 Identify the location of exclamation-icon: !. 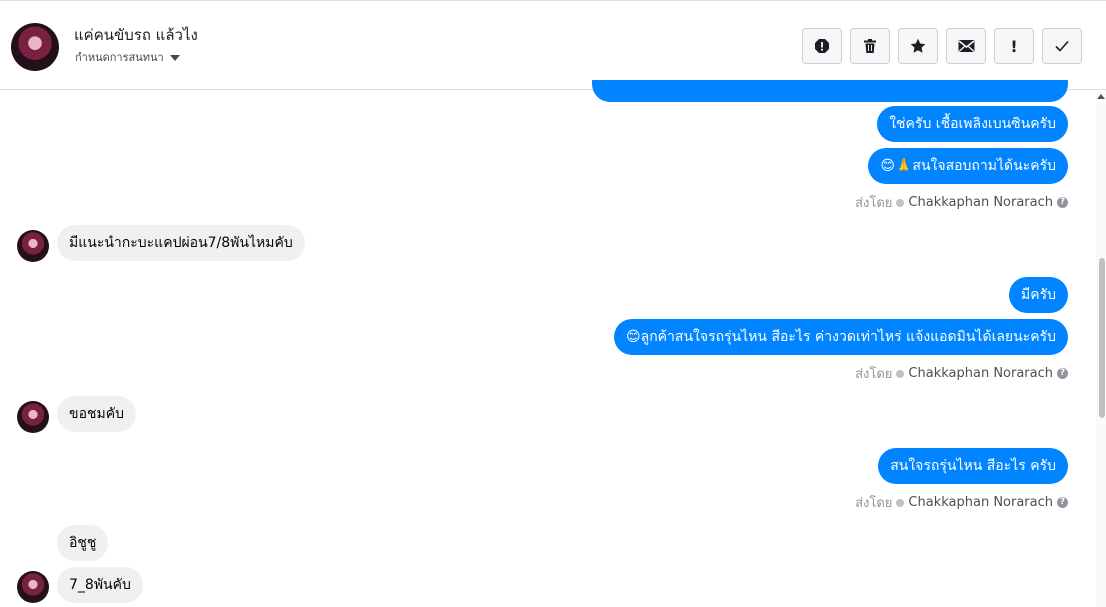
(1014, 46).